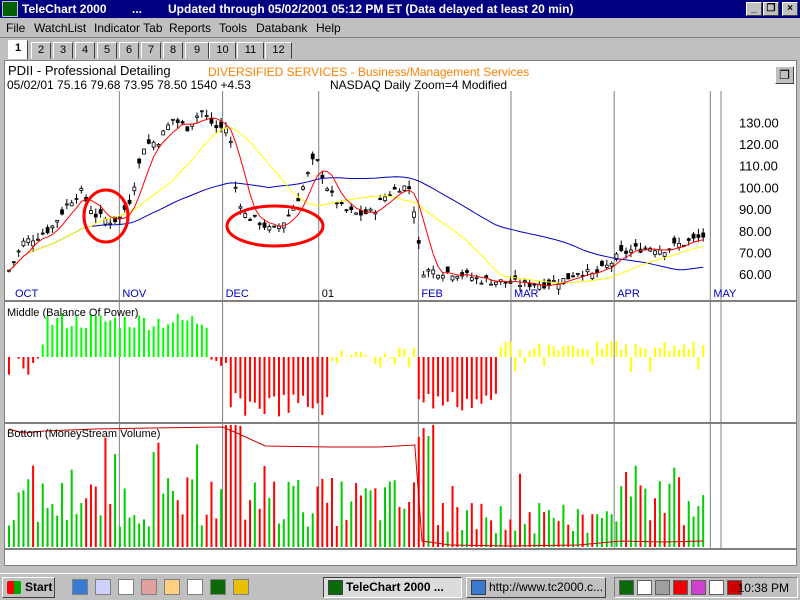 The height and width of the screenshot is (600, 800). Describe the element at coordinates (195, 587) in the screenshot. I see `notepad-icon` at that location.